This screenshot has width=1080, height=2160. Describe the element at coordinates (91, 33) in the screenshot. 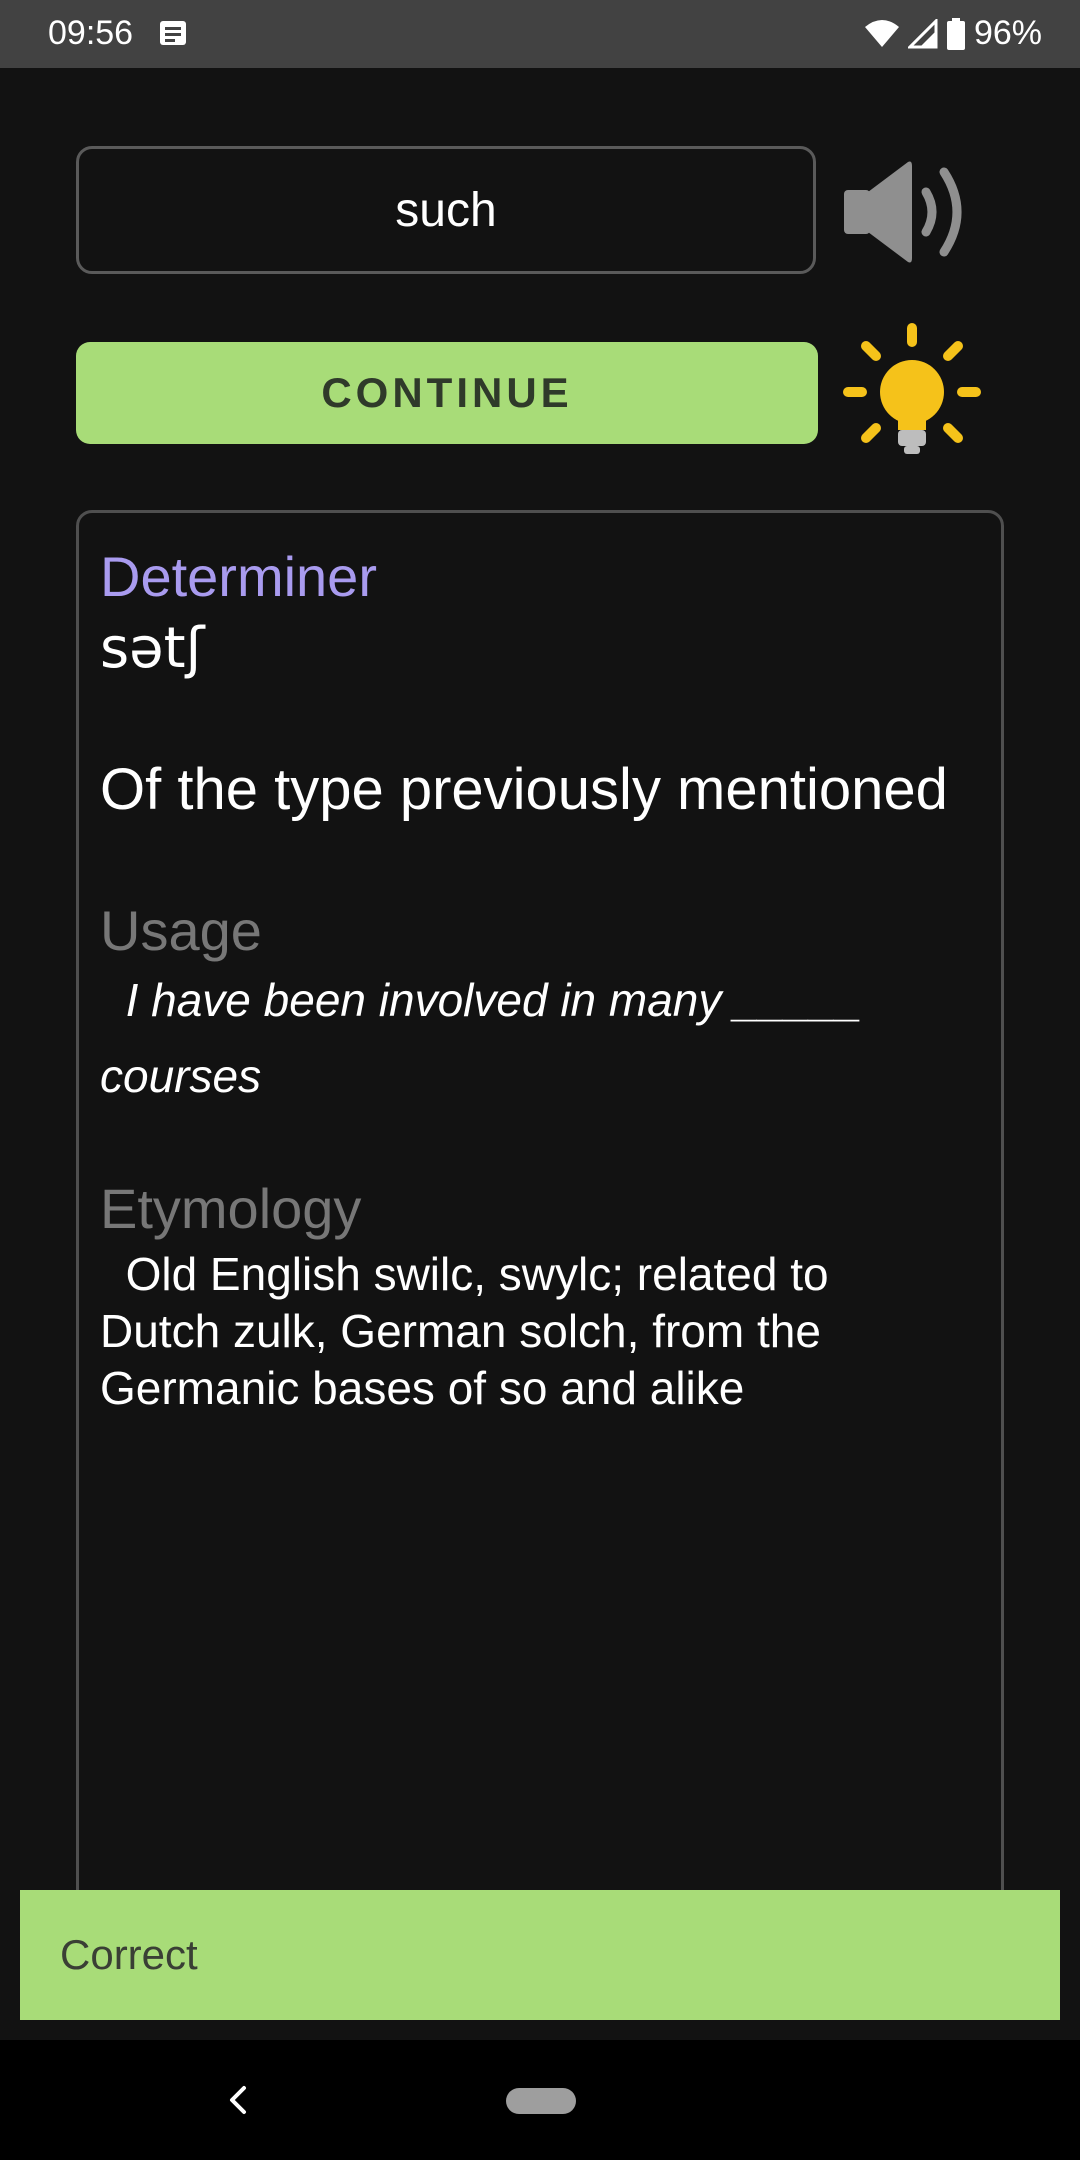

I see `status-time: 09:56` at that location.